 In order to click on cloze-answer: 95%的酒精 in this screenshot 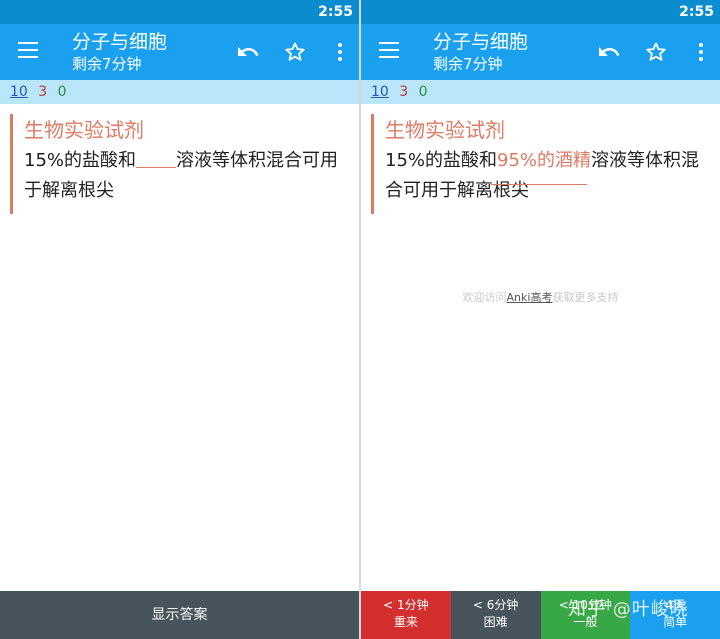, I will do `click(544, 160)`.